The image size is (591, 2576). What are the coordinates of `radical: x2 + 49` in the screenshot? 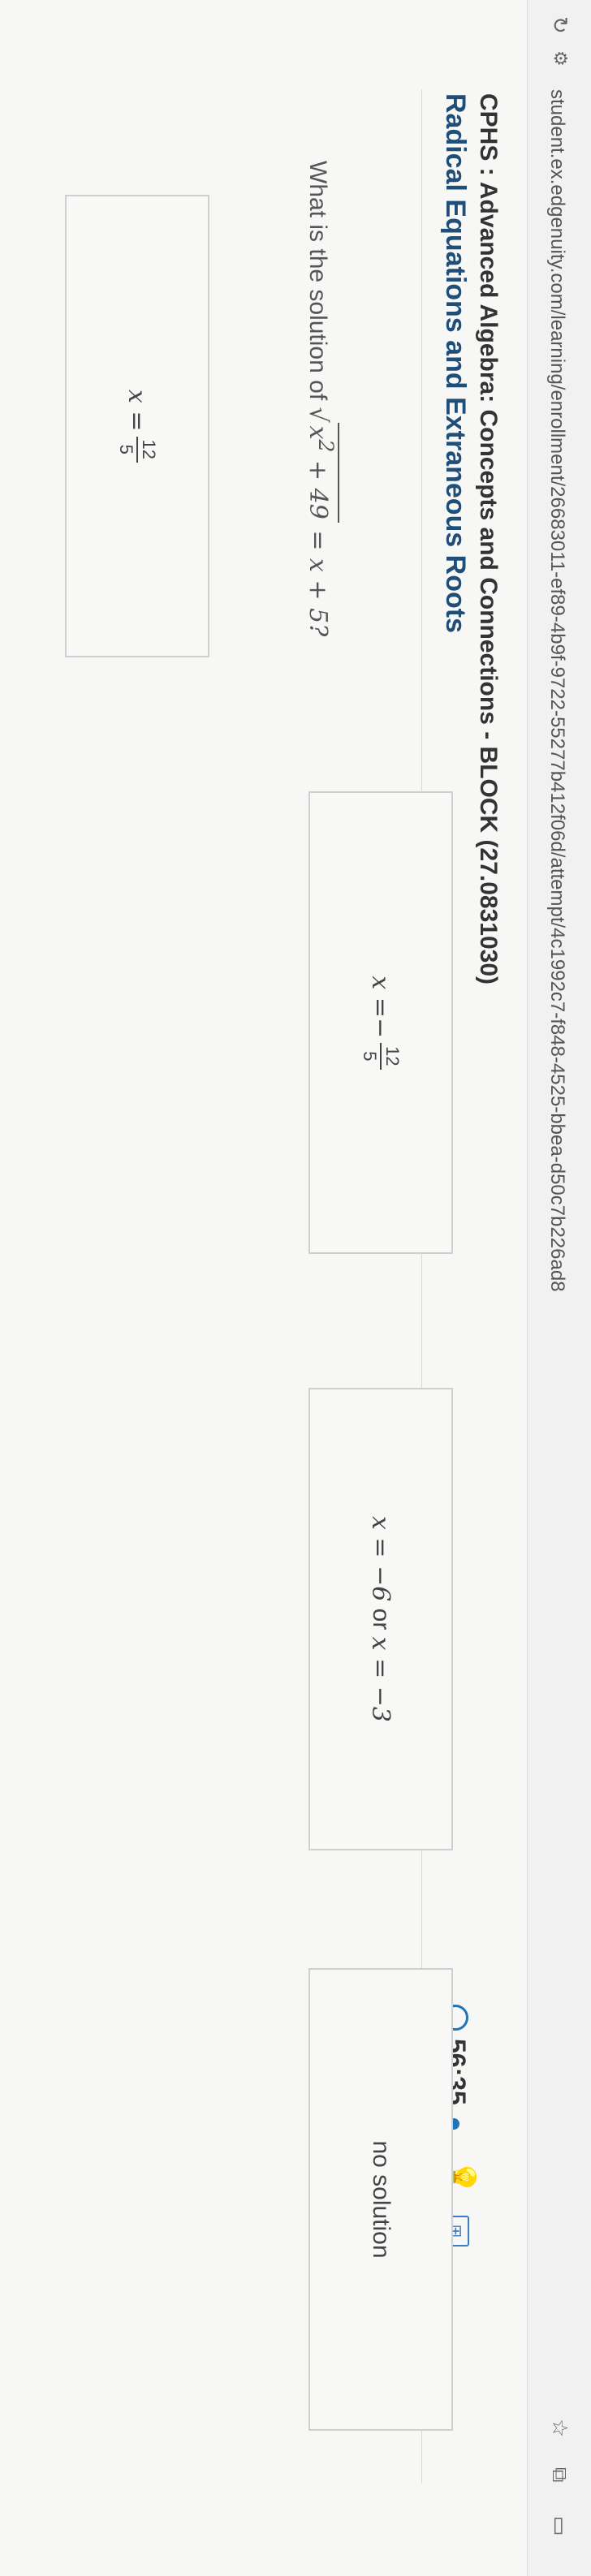 It's located at (322, 473).